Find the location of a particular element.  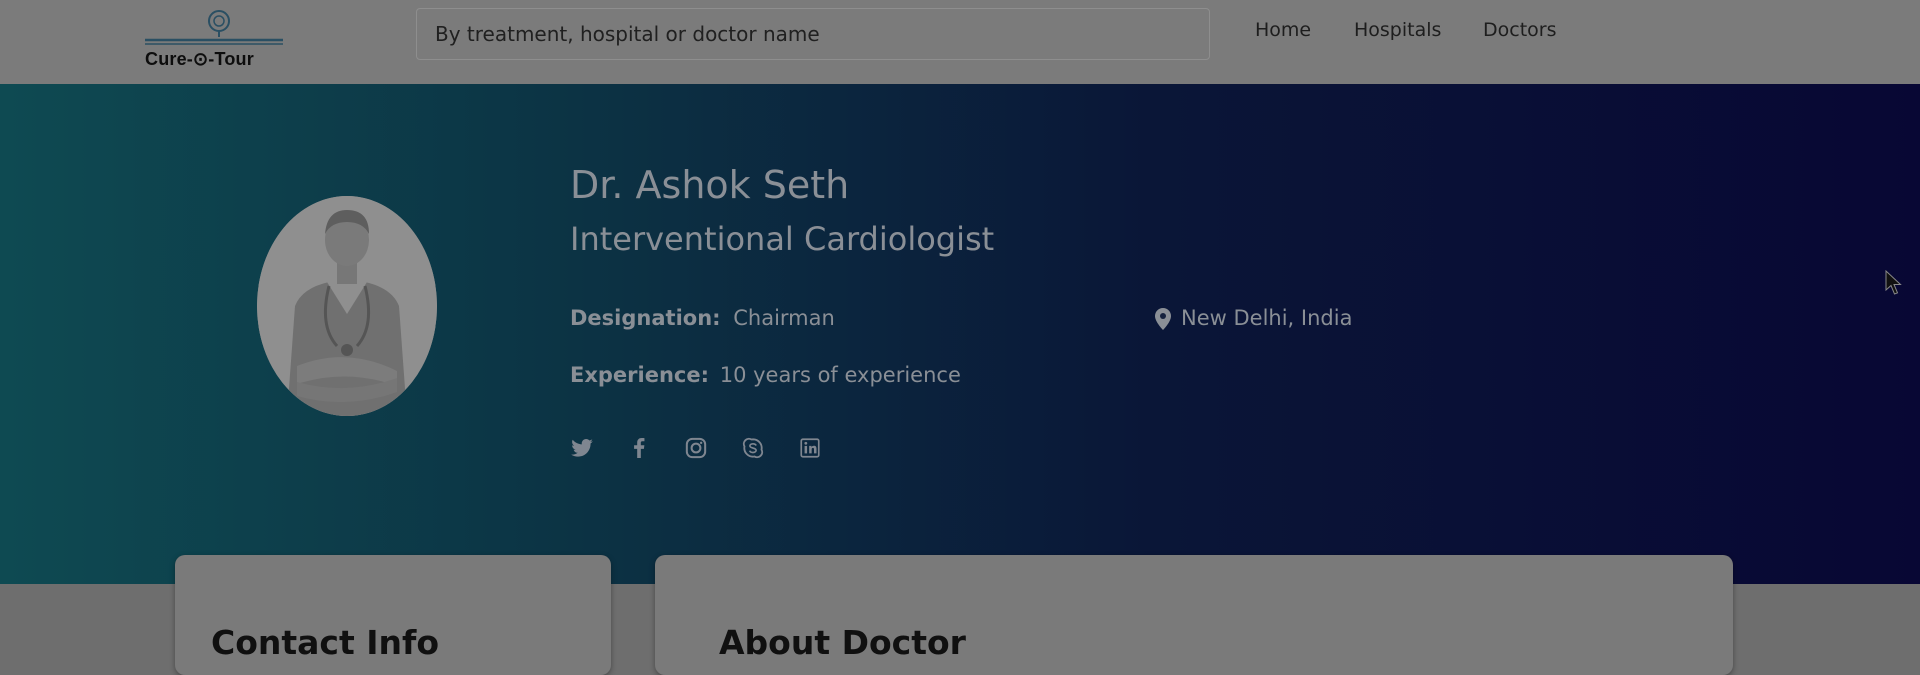

experience-row: Experience: 10 years of experience is located at coordinates (765, 375).